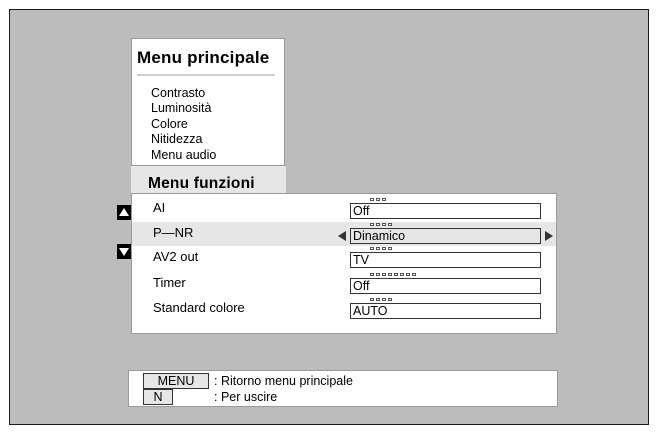  I want to click on functions-menu-tab: Menu funzioni, so click(208, 180).